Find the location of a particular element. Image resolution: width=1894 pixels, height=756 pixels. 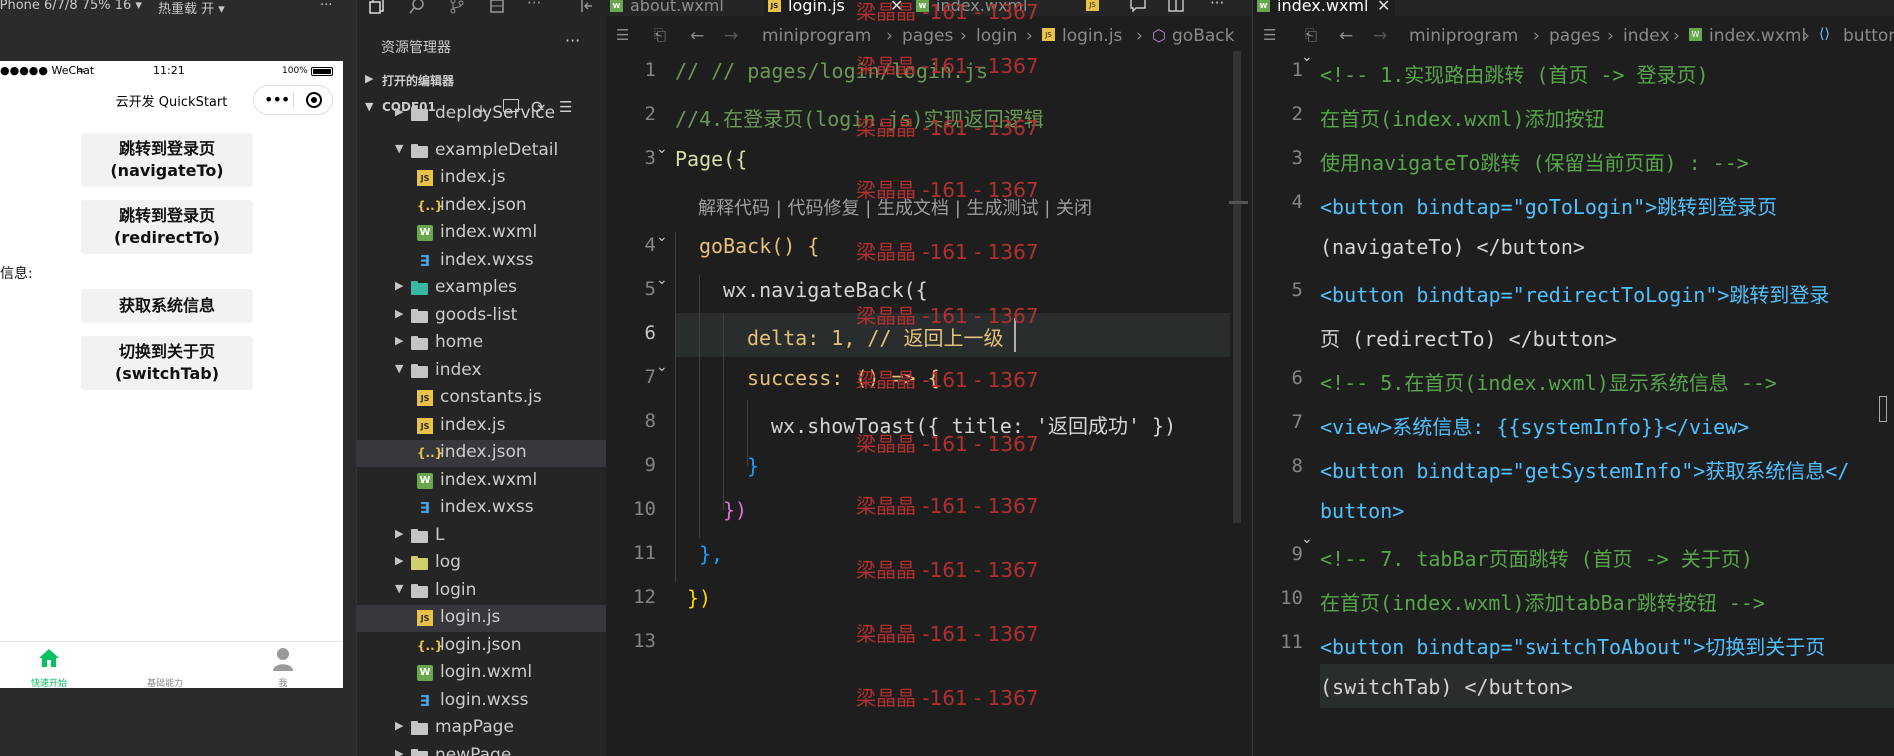

editor-more-icon: ··· is located at coordinates (1217, 6).